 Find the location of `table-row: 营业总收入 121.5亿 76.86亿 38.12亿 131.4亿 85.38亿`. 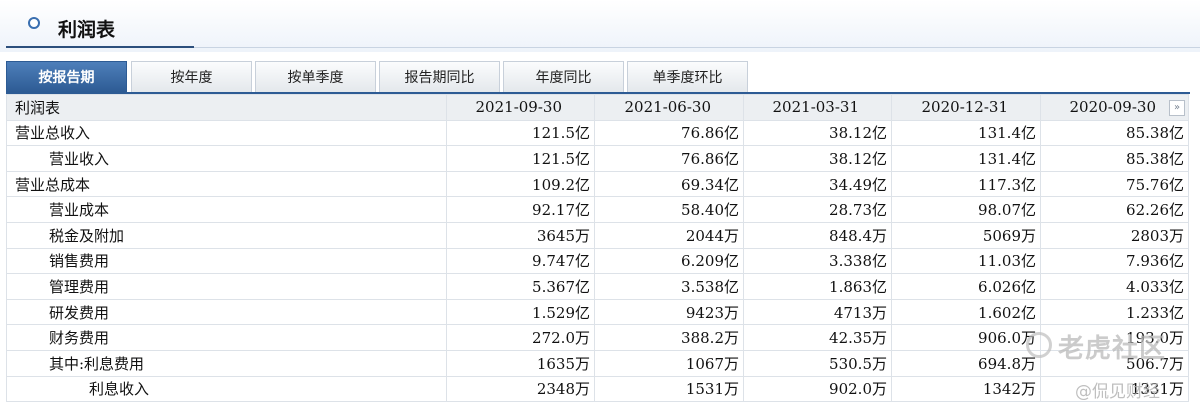

table-row: 营业总收入 121.5亿 76.86亿 38.12亿 131.4亿 85.38亿 is located at coordinates (597, 133).